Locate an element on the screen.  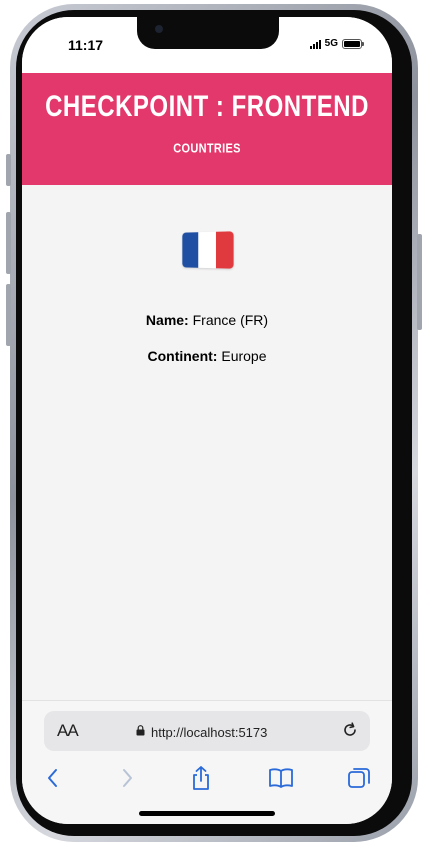
continent-value: Europe is located at coordinates (244, 356).